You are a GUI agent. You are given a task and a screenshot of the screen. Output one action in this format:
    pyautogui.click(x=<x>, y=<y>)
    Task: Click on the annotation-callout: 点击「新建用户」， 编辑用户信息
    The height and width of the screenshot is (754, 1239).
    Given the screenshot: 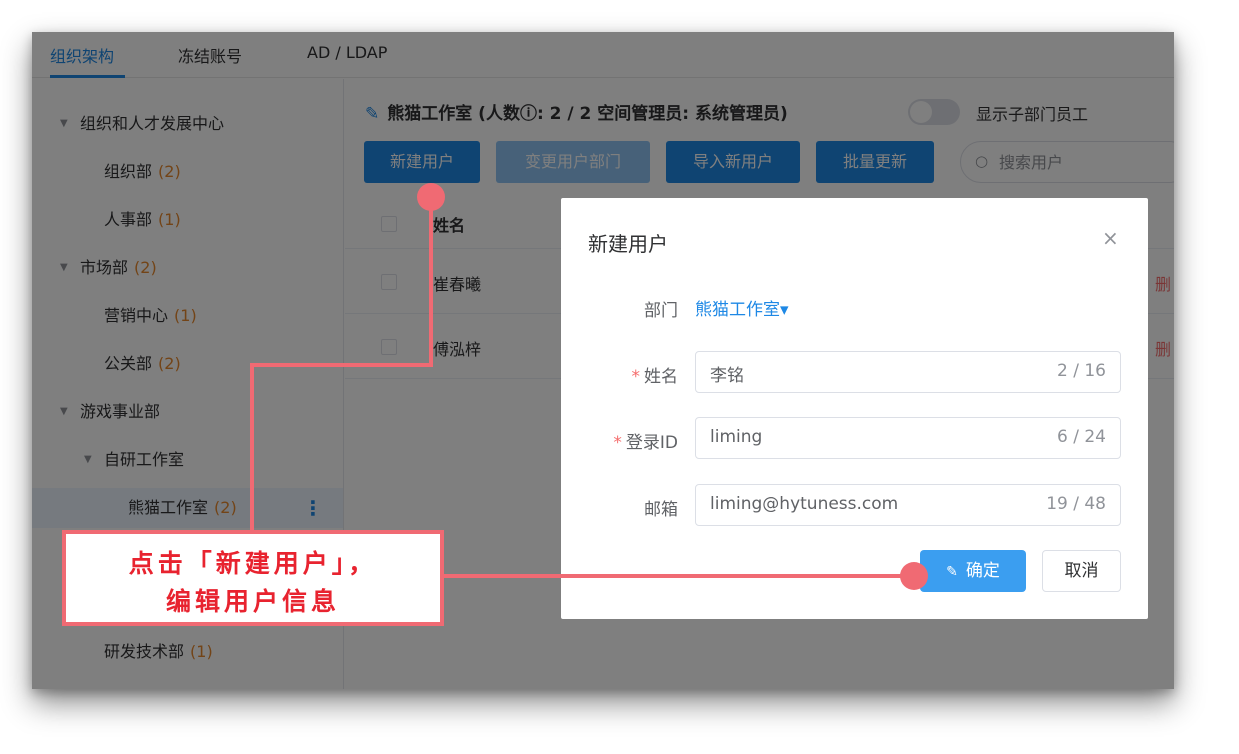 What is the action you would take?
    pyautogui.click(x=253, y=578)
    